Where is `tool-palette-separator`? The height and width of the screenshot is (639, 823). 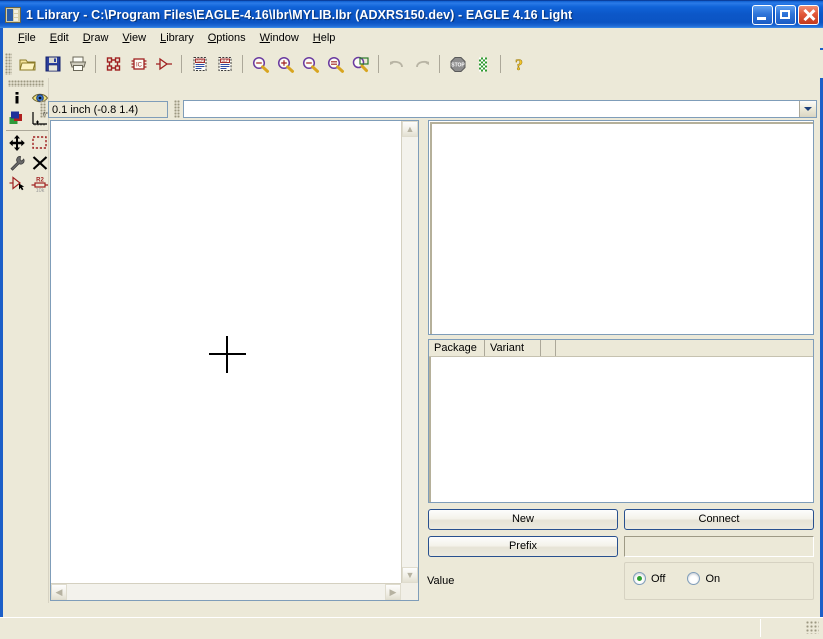 tool-palette-separator is located at coordinates (27, 130).